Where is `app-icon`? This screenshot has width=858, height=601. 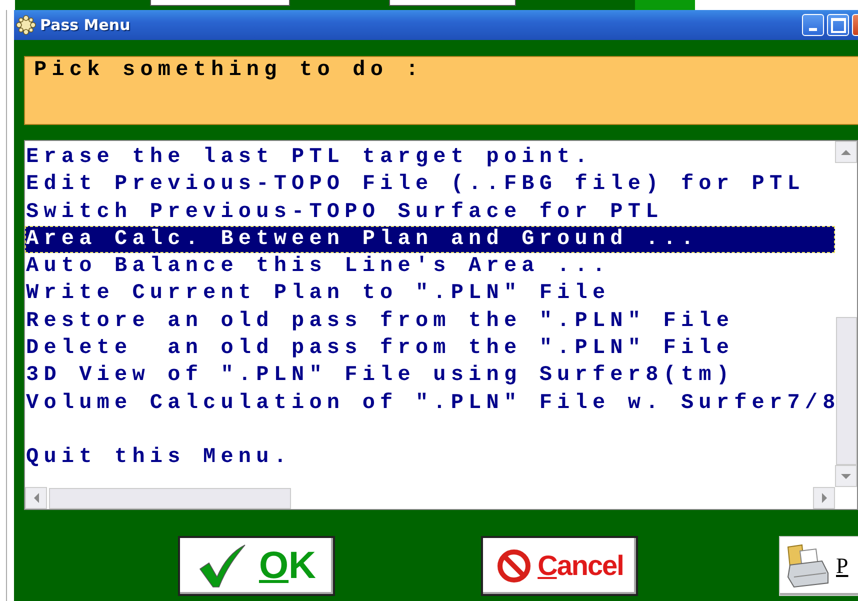
app-icon is located at coordinates (26, 25).